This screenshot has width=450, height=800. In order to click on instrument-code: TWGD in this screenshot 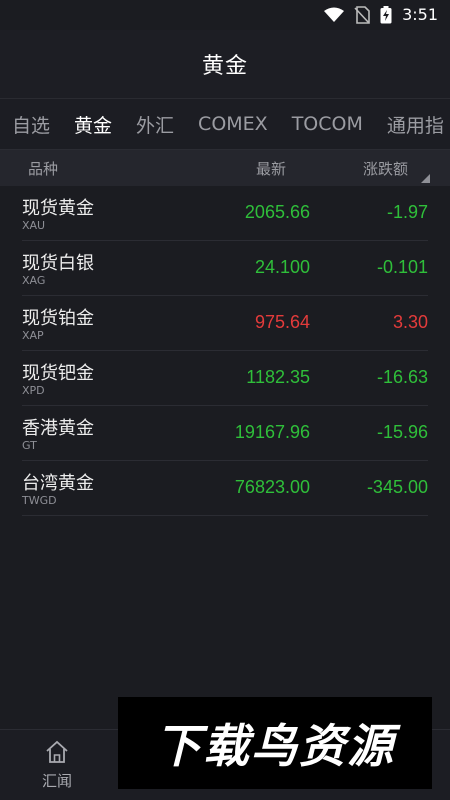, I will do `click(39, 500)`.